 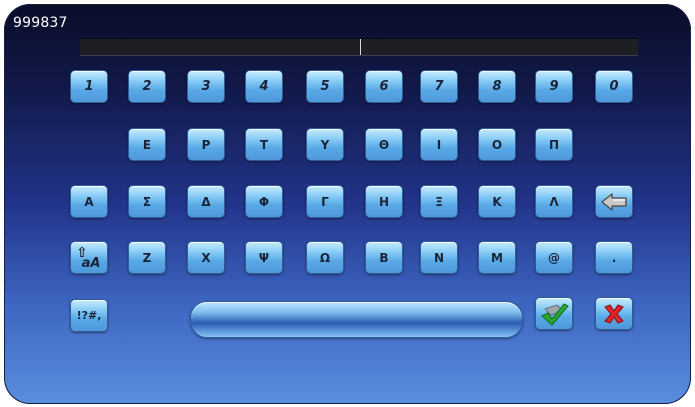 I want to click on key-chi: Χ, so click(x=206, y=257).